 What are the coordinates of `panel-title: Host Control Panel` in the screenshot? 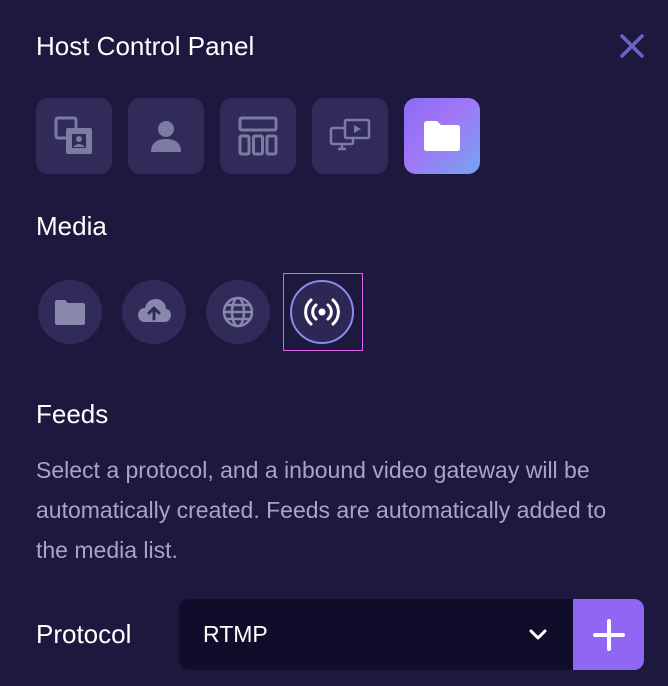 It's located at (145, 46).